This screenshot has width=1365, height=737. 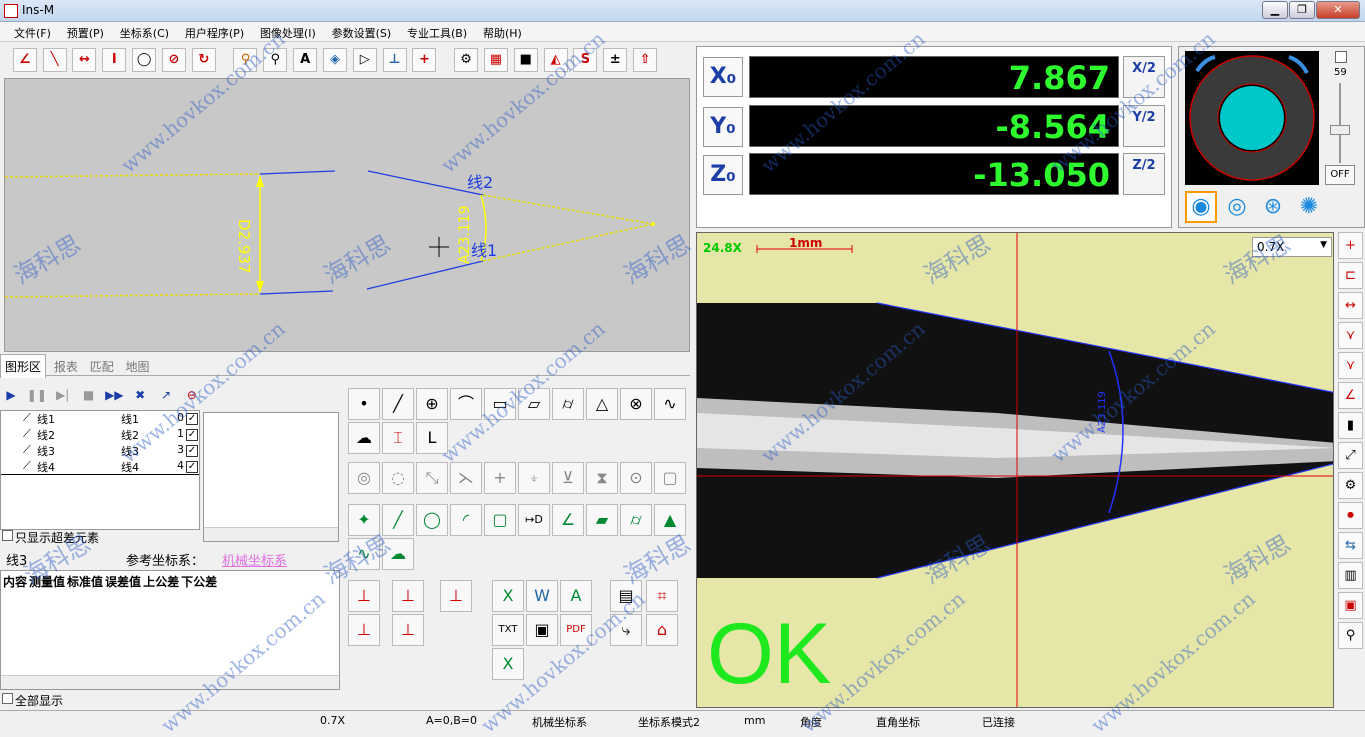 What do you see at coordinates (424, 60) in the screenshot?
I see `origin-icon: +` at bounding box center [424, 60].